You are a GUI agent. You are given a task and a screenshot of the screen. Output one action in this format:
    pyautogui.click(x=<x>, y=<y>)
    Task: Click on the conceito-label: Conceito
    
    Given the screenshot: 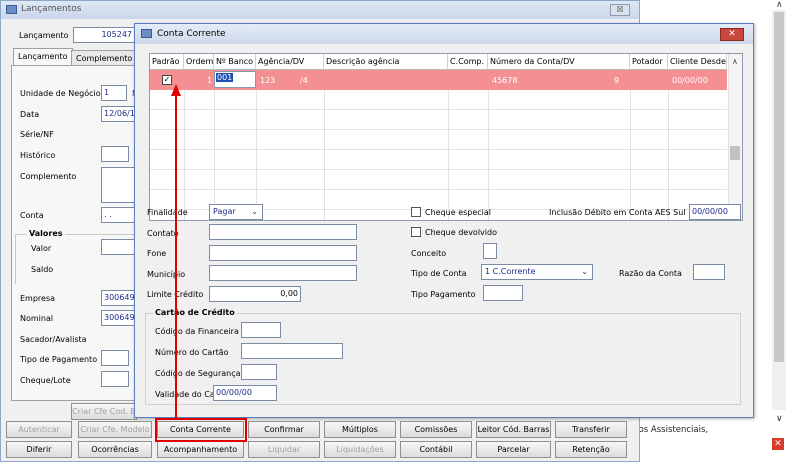 What is the action you would take?
    pyautogui.click(x=429, y=253)
    